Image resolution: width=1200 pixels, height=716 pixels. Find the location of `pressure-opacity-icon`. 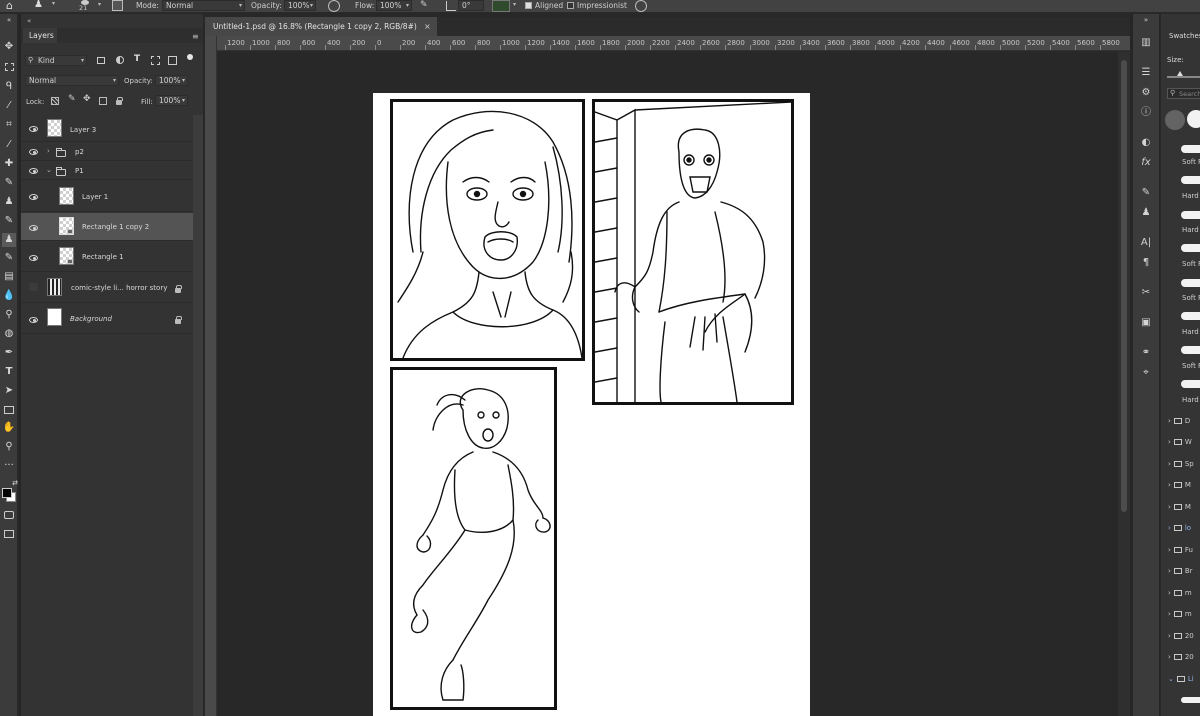

pressure-opacity-icon is located at coordinates (334, 6).